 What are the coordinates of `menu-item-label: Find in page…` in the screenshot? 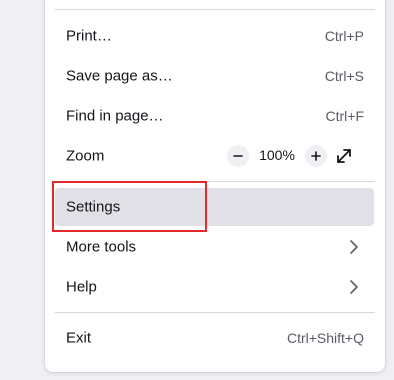 It's located at (115, 116).